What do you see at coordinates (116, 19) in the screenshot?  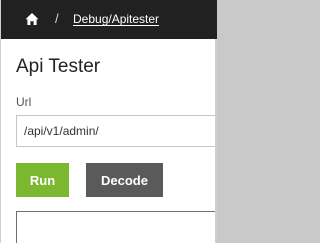 I see `breadcrumb-link-debug-apitester: Debug/Apitester` at bounding box center [116, 19].